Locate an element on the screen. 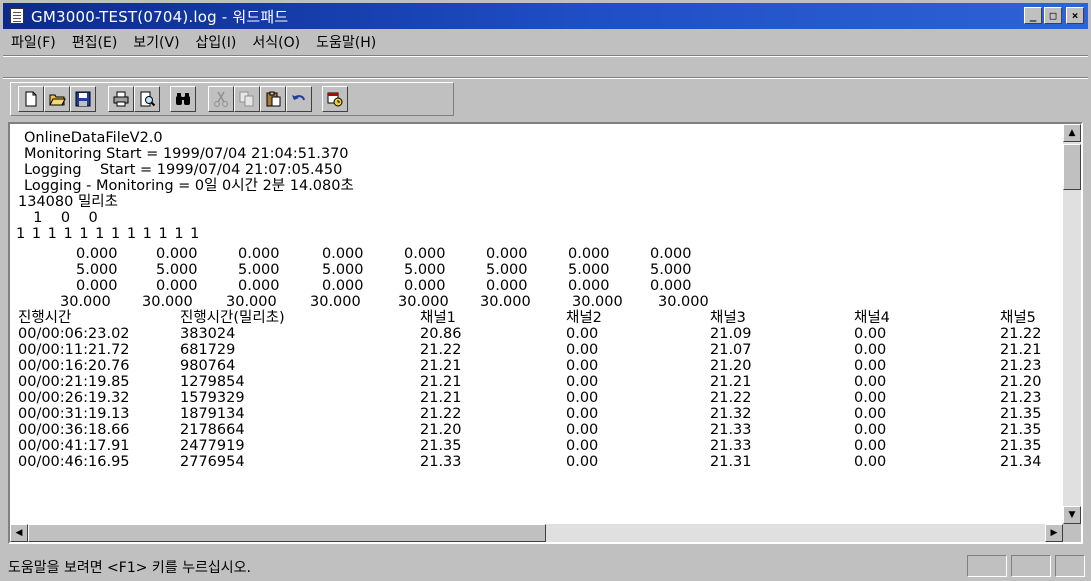 This screenshot has height=581, width=1091. cut-scissors-icon is located at coordinates (221, 99).